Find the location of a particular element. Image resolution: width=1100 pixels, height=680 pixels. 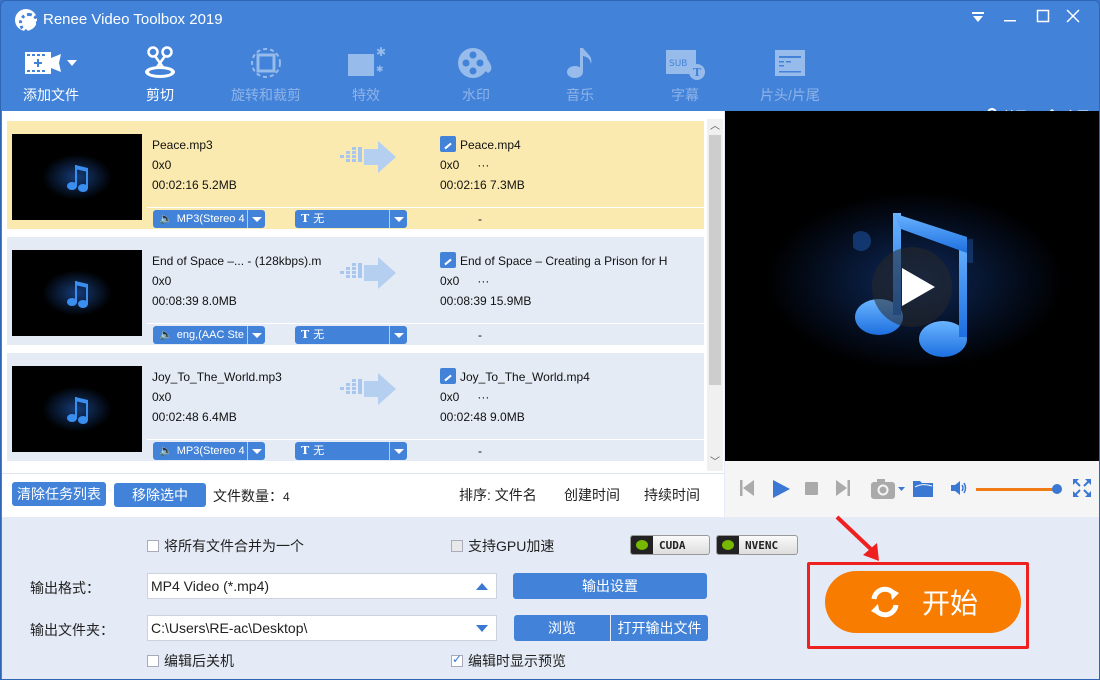

clear-list-button: 清除任务列表 is located at coordinates (59, 494).